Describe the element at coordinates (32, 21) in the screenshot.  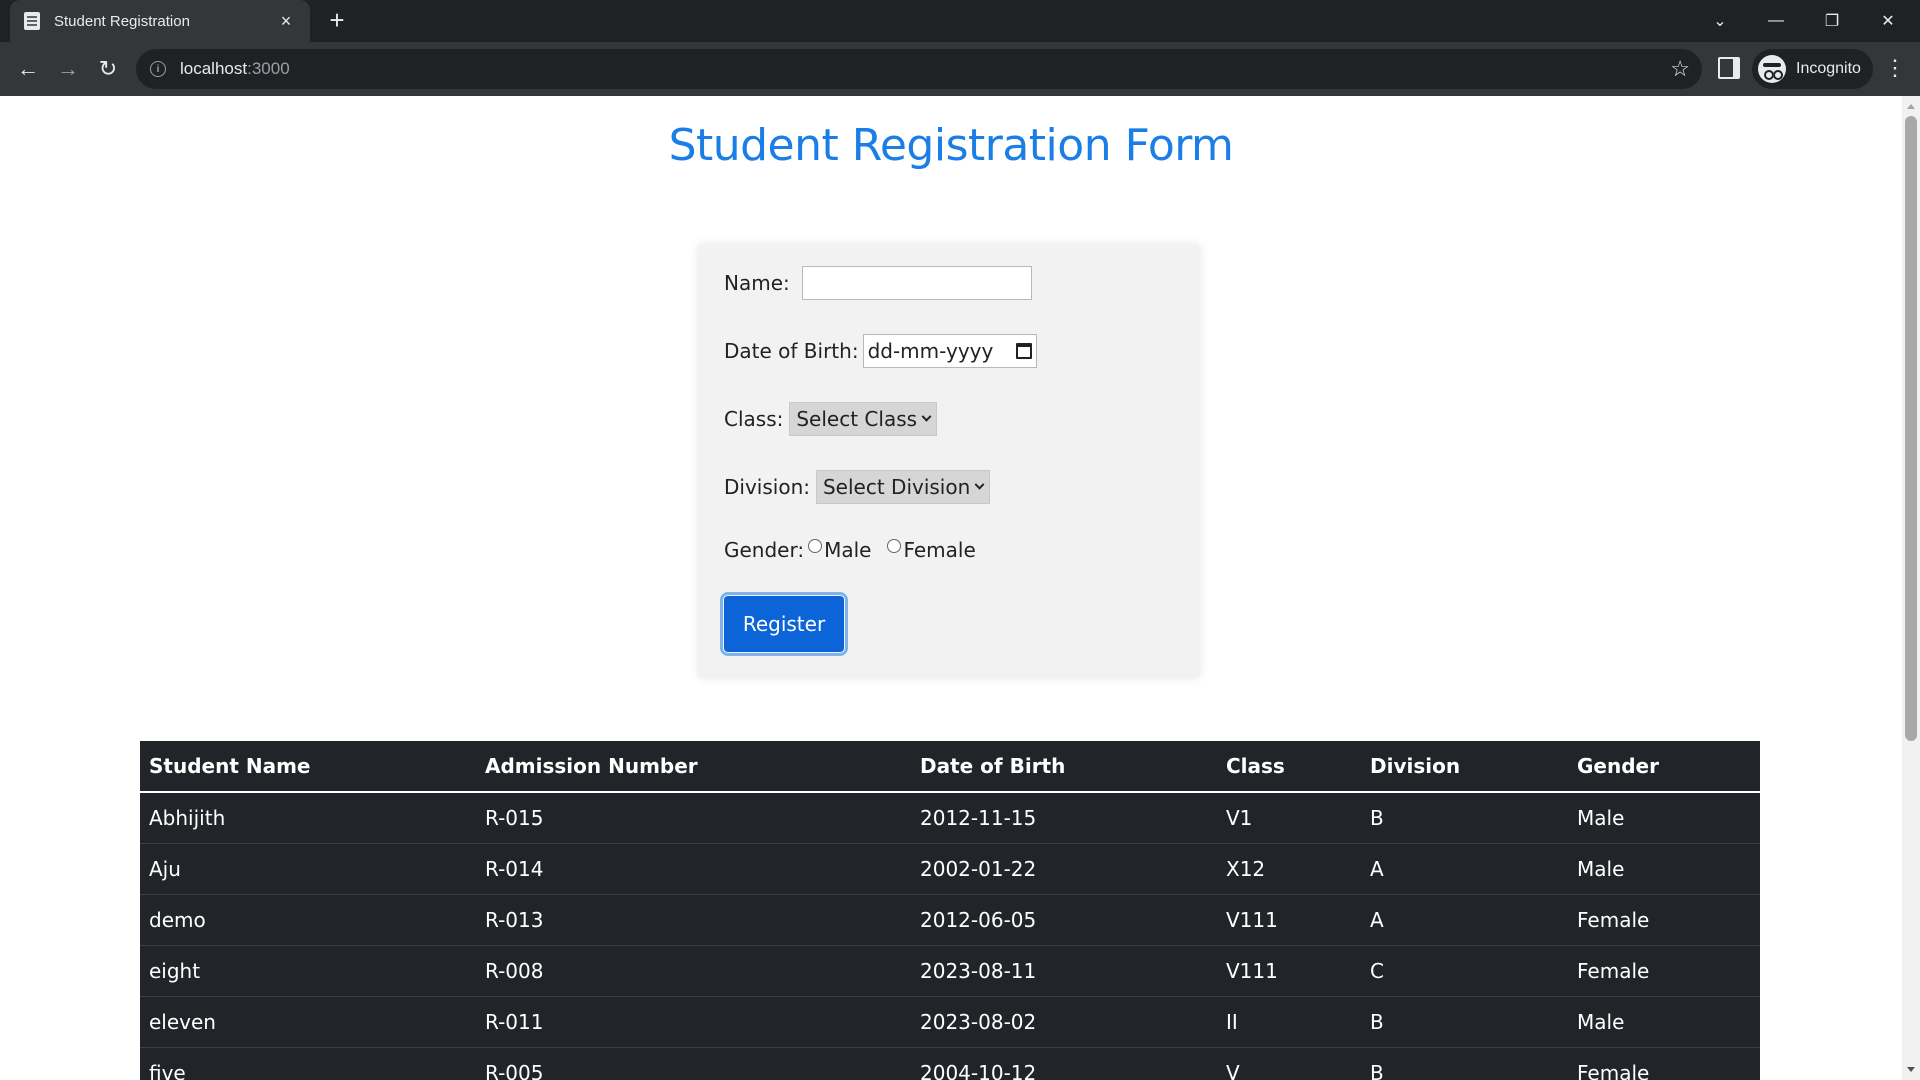
I see `page-favicon-icon` at that location.